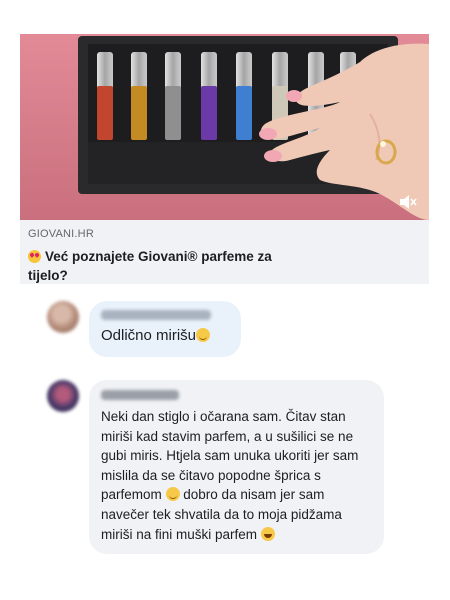 This screenshot has height=600, width=450. What do you see at coordinates (149, 335) in the screenshot?
I see `comment-text-content: Odlično mirišu` at bounding box center [149, 335].